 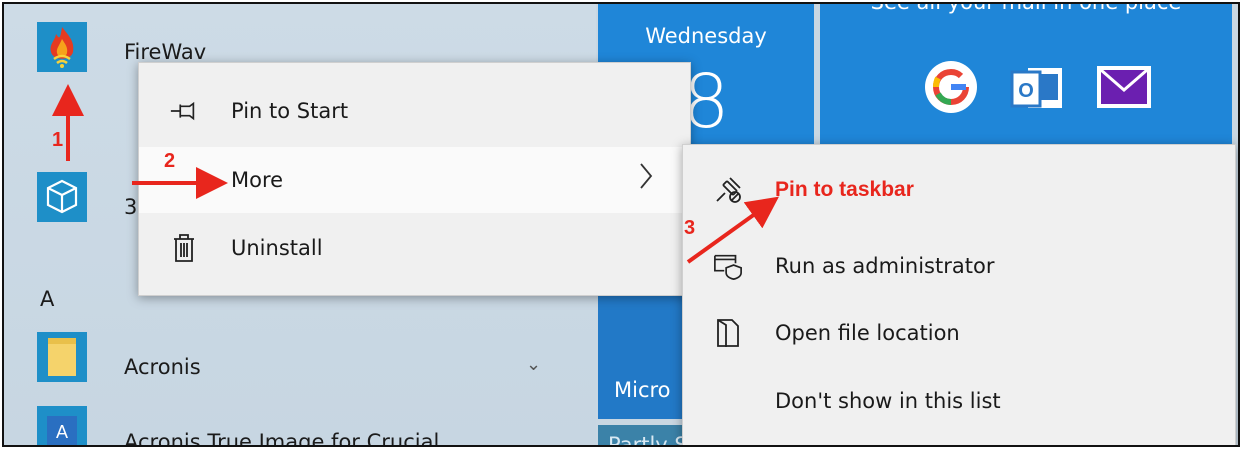 What do you see at coordinates (170, 161) in the screenshot?
I see `annotation-step-2: 2` at bounding box center [170, 161].